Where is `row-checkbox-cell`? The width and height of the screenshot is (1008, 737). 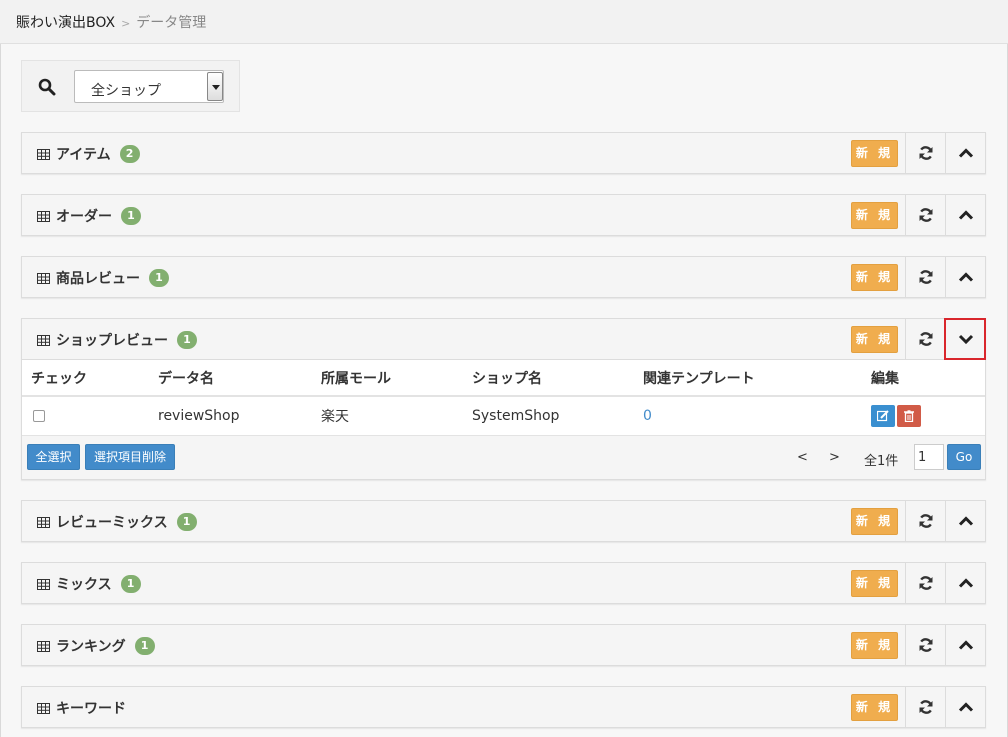 row-checkbox-cell is located at coordinates (85, 416).